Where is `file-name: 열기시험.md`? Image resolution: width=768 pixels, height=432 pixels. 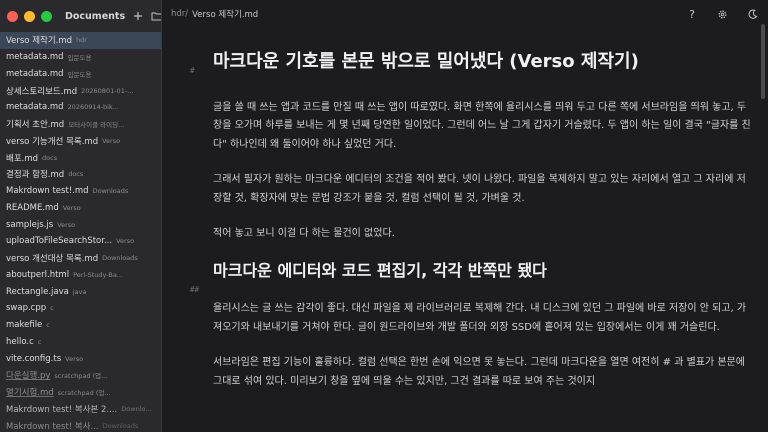
file-name: 열기시험.md is located at coordinates (30, 393).